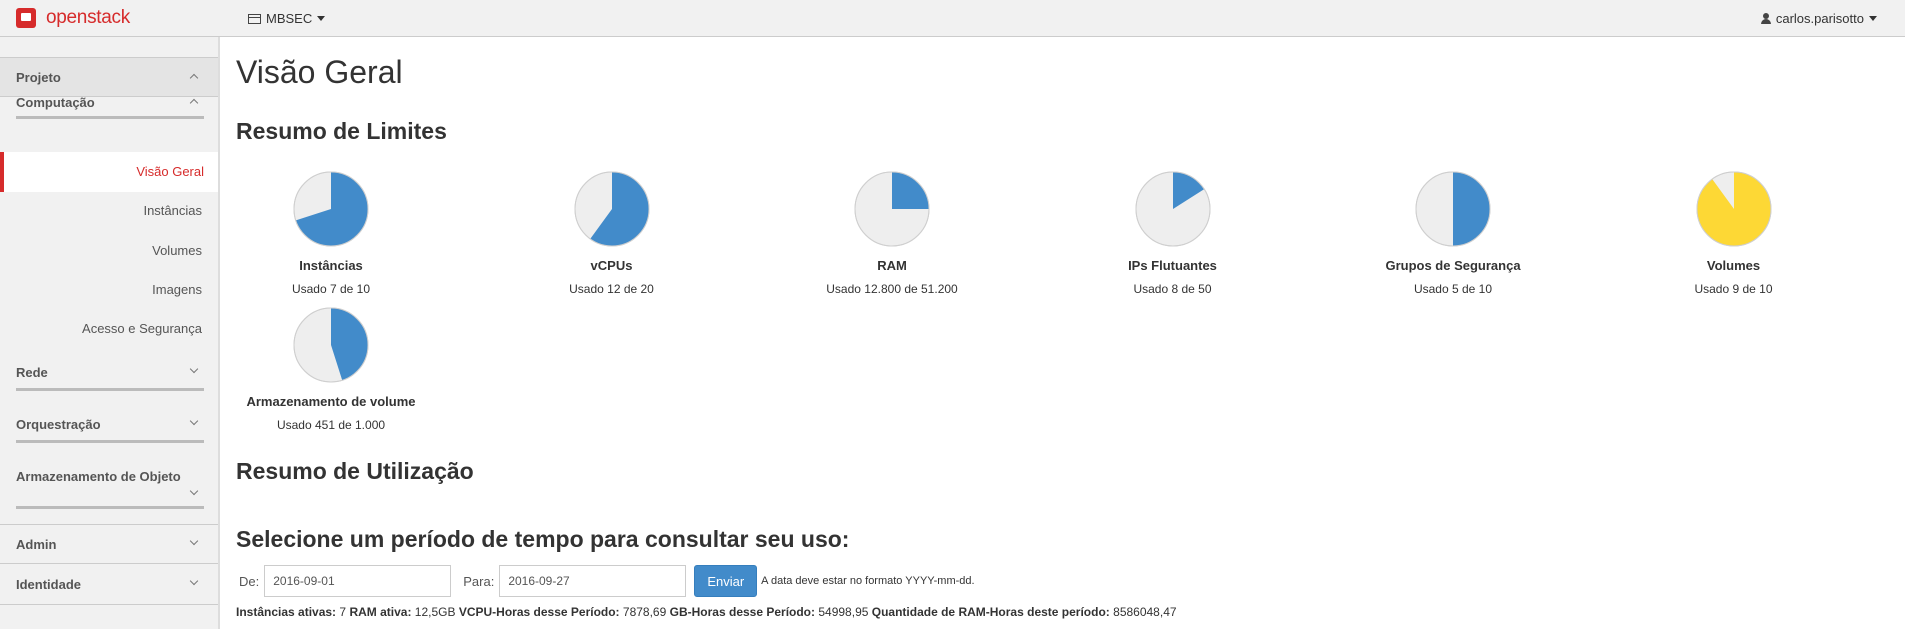 The height and width of the screenshot is (629, 1905). What do you see at coordinates (1733, 265) in the screenshot?
I see `chart-title: Volumes` at bounding box center [1733, 265].